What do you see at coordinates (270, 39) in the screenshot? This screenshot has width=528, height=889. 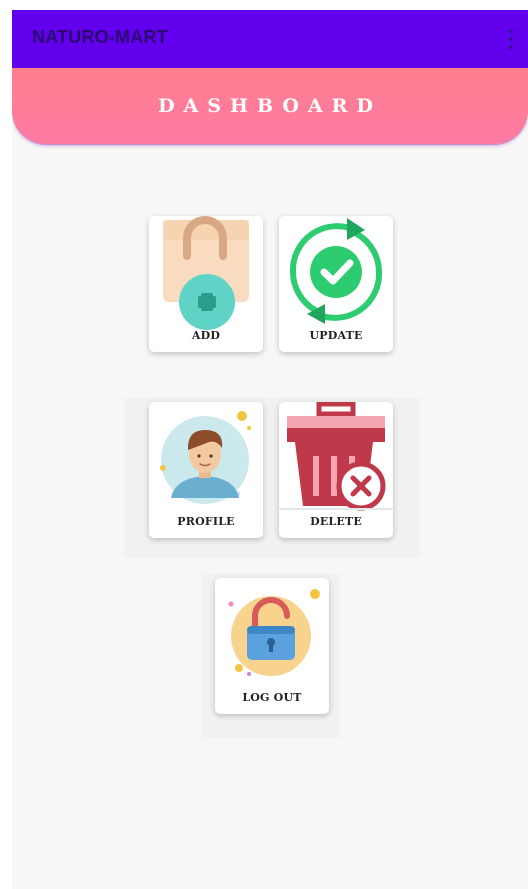 I see `app-bar: NATURO-MART` at bounding box center [270, 39].